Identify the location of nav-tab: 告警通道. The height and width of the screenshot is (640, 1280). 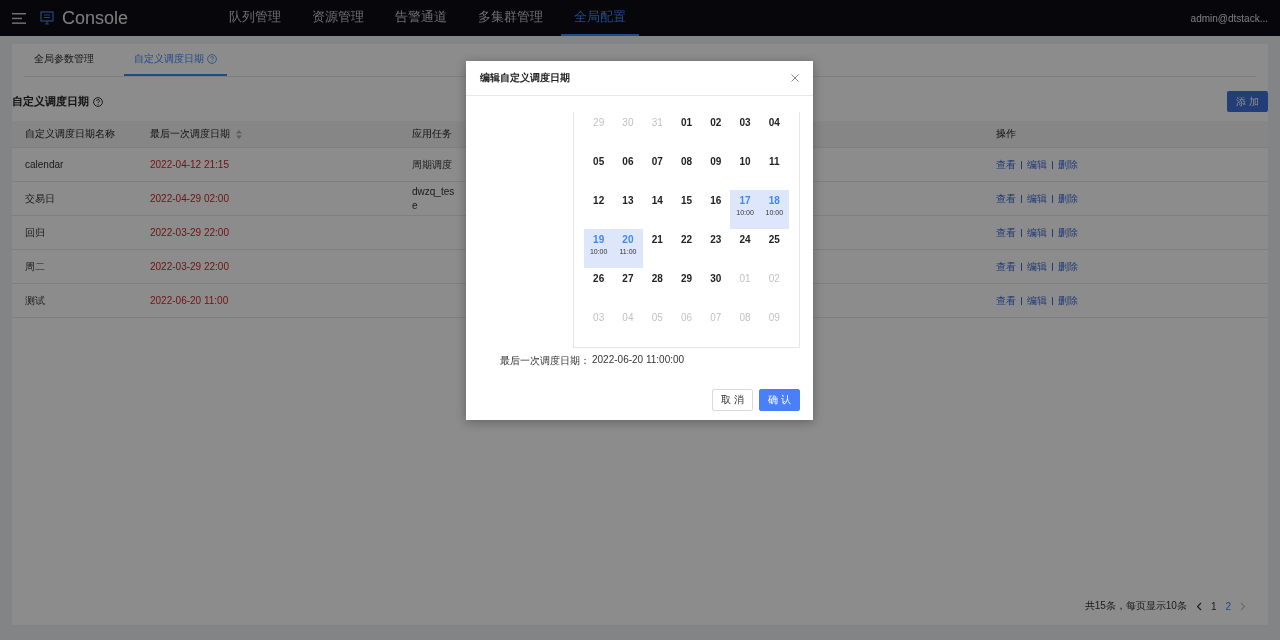
(421, 18).